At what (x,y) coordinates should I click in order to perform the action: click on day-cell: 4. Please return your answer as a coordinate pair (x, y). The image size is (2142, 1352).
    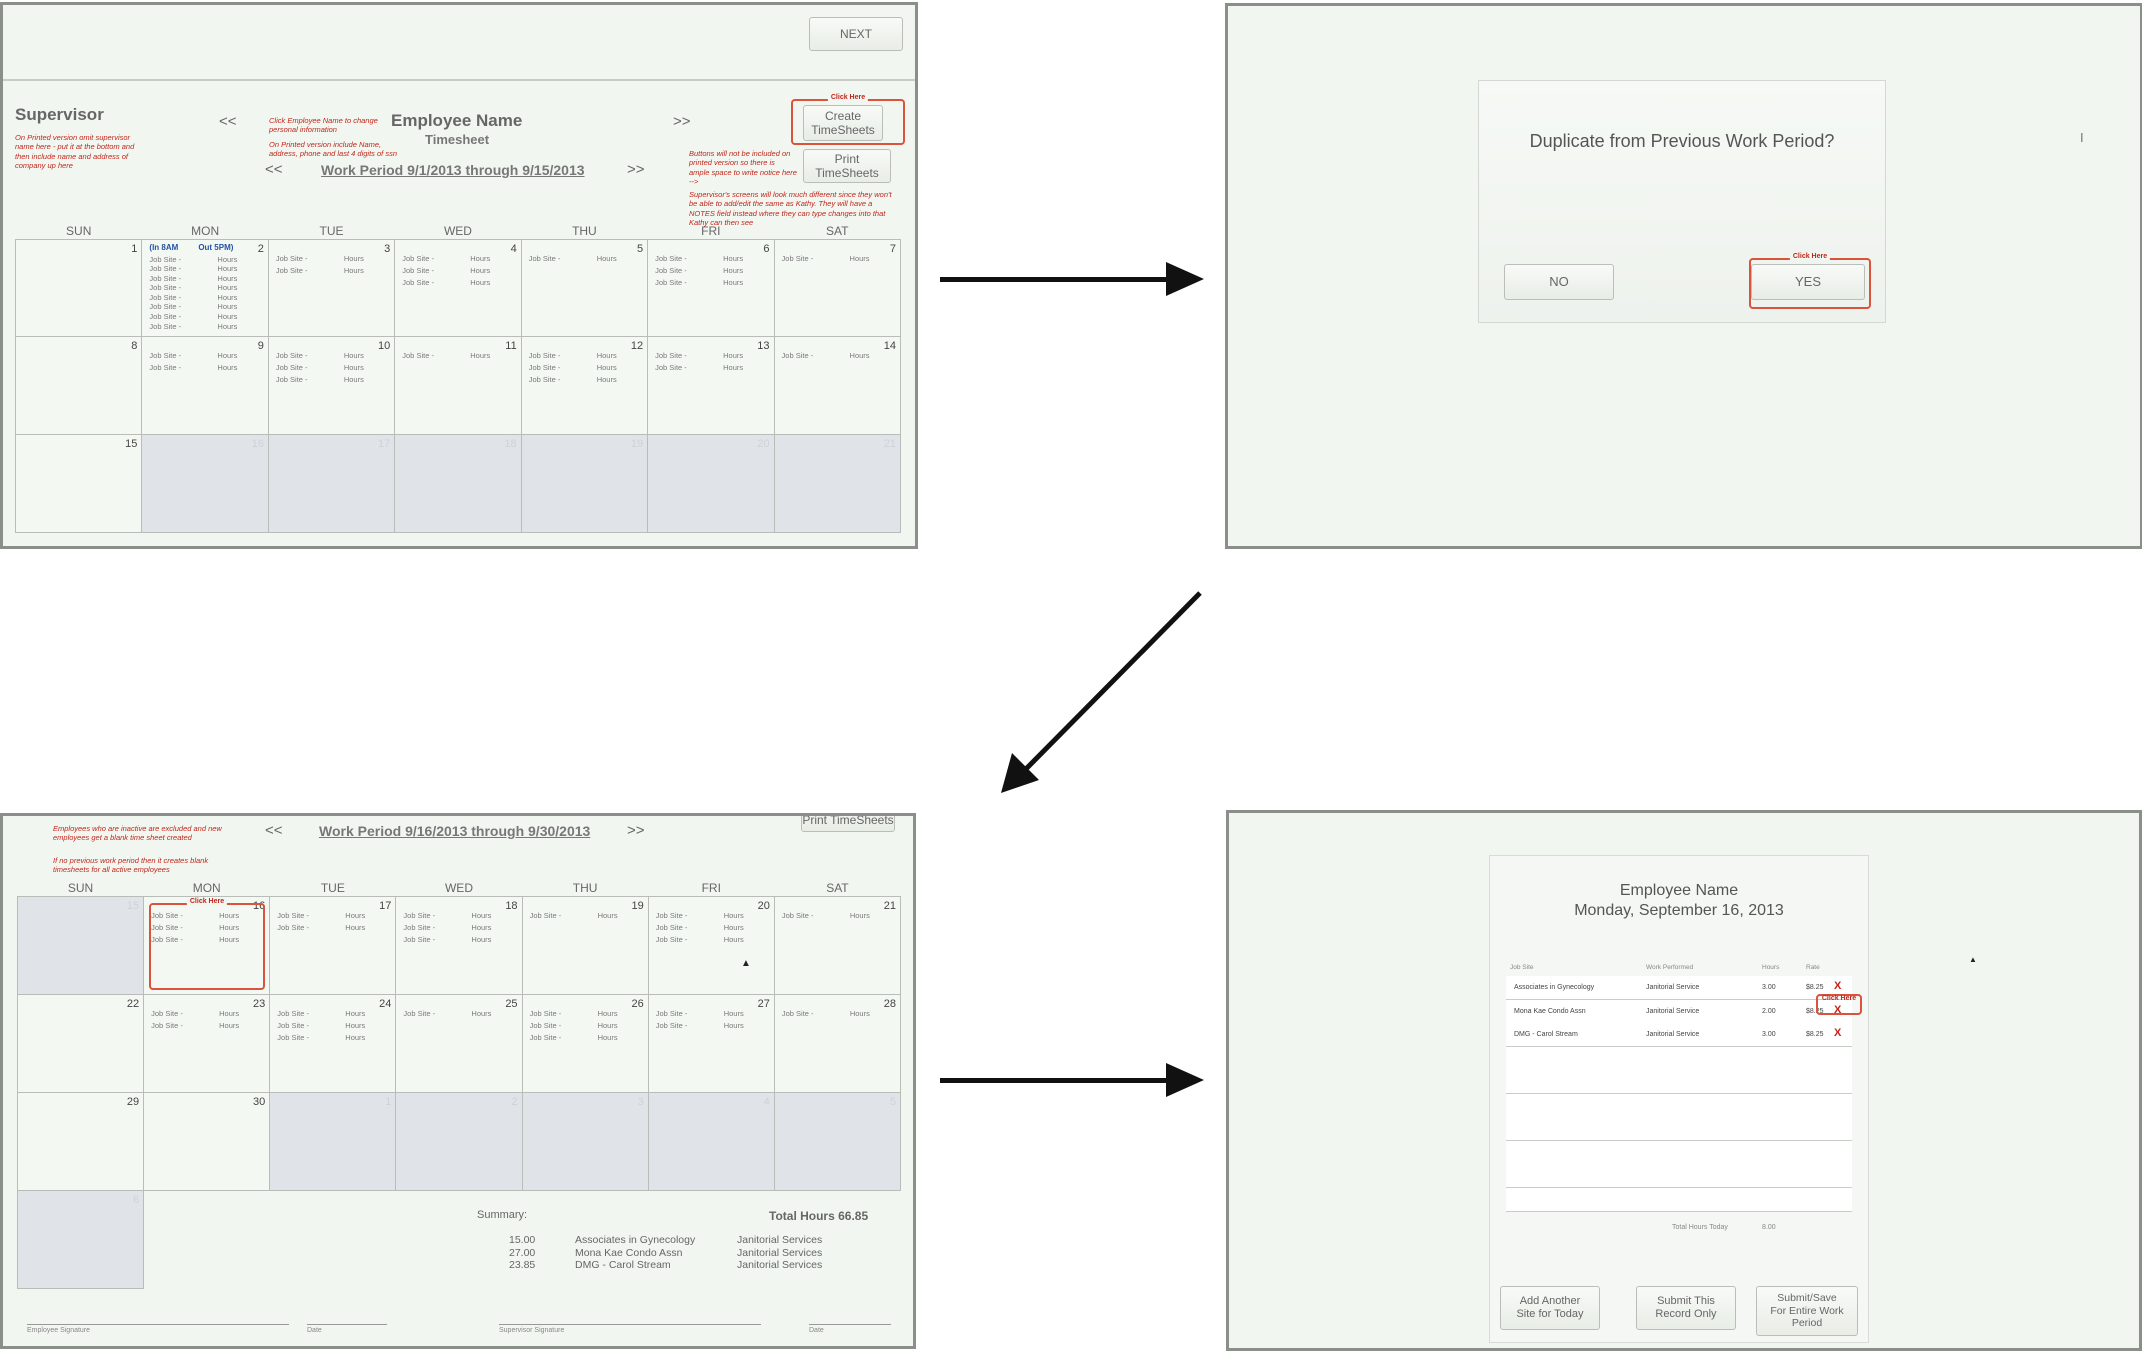
    Looking at the image, I should click on (711, 1141).